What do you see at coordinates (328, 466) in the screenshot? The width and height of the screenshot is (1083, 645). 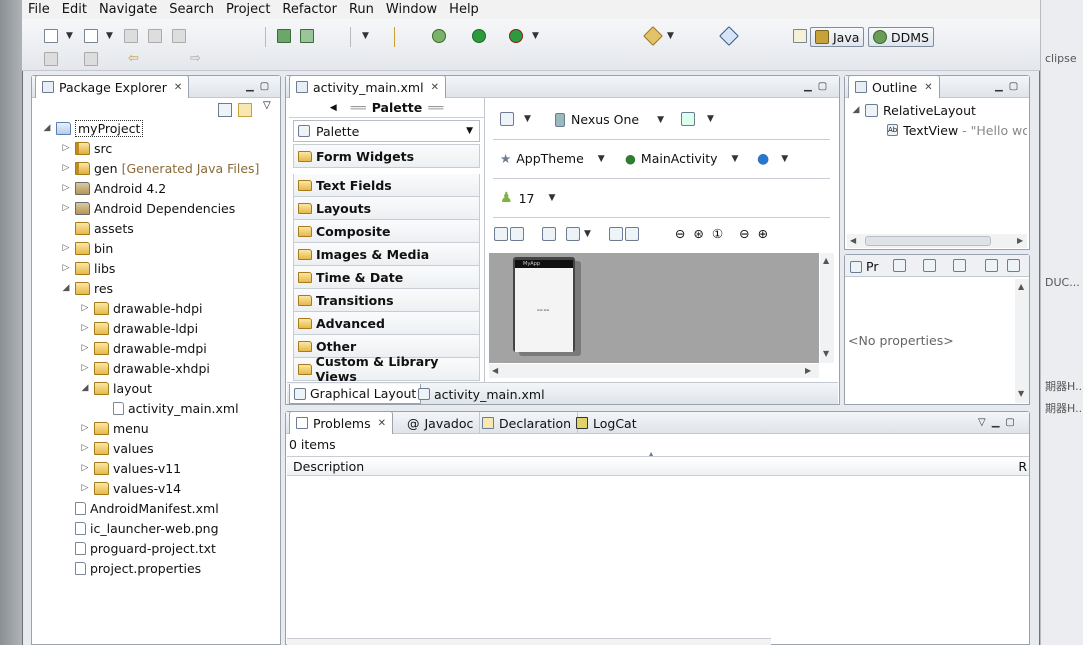 I see `column-description: Description` at bounding box center [328, 466].